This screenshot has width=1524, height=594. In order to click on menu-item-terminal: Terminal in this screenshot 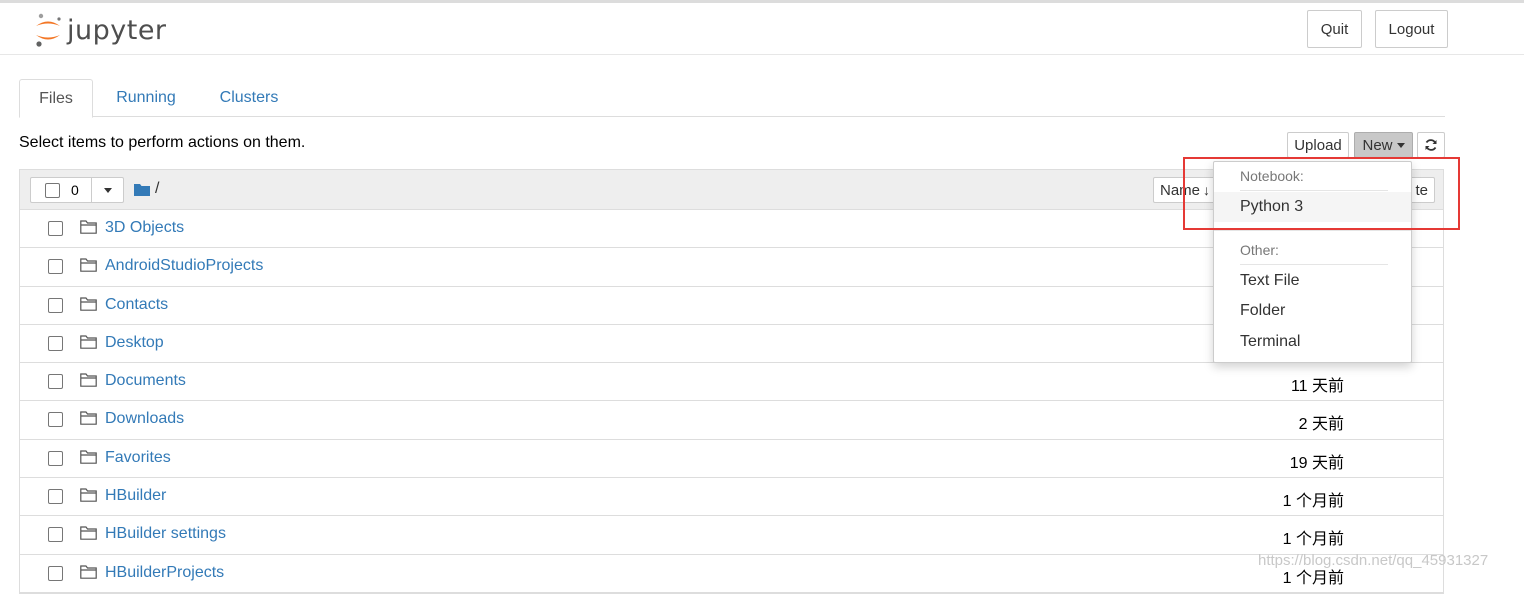, I will do `click(1312, 342)`.